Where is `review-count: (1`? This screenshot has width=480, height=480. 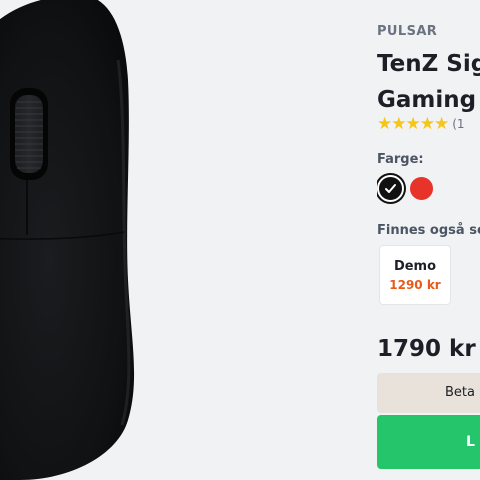 review-count: (1 is located at coordinates (458, 124).